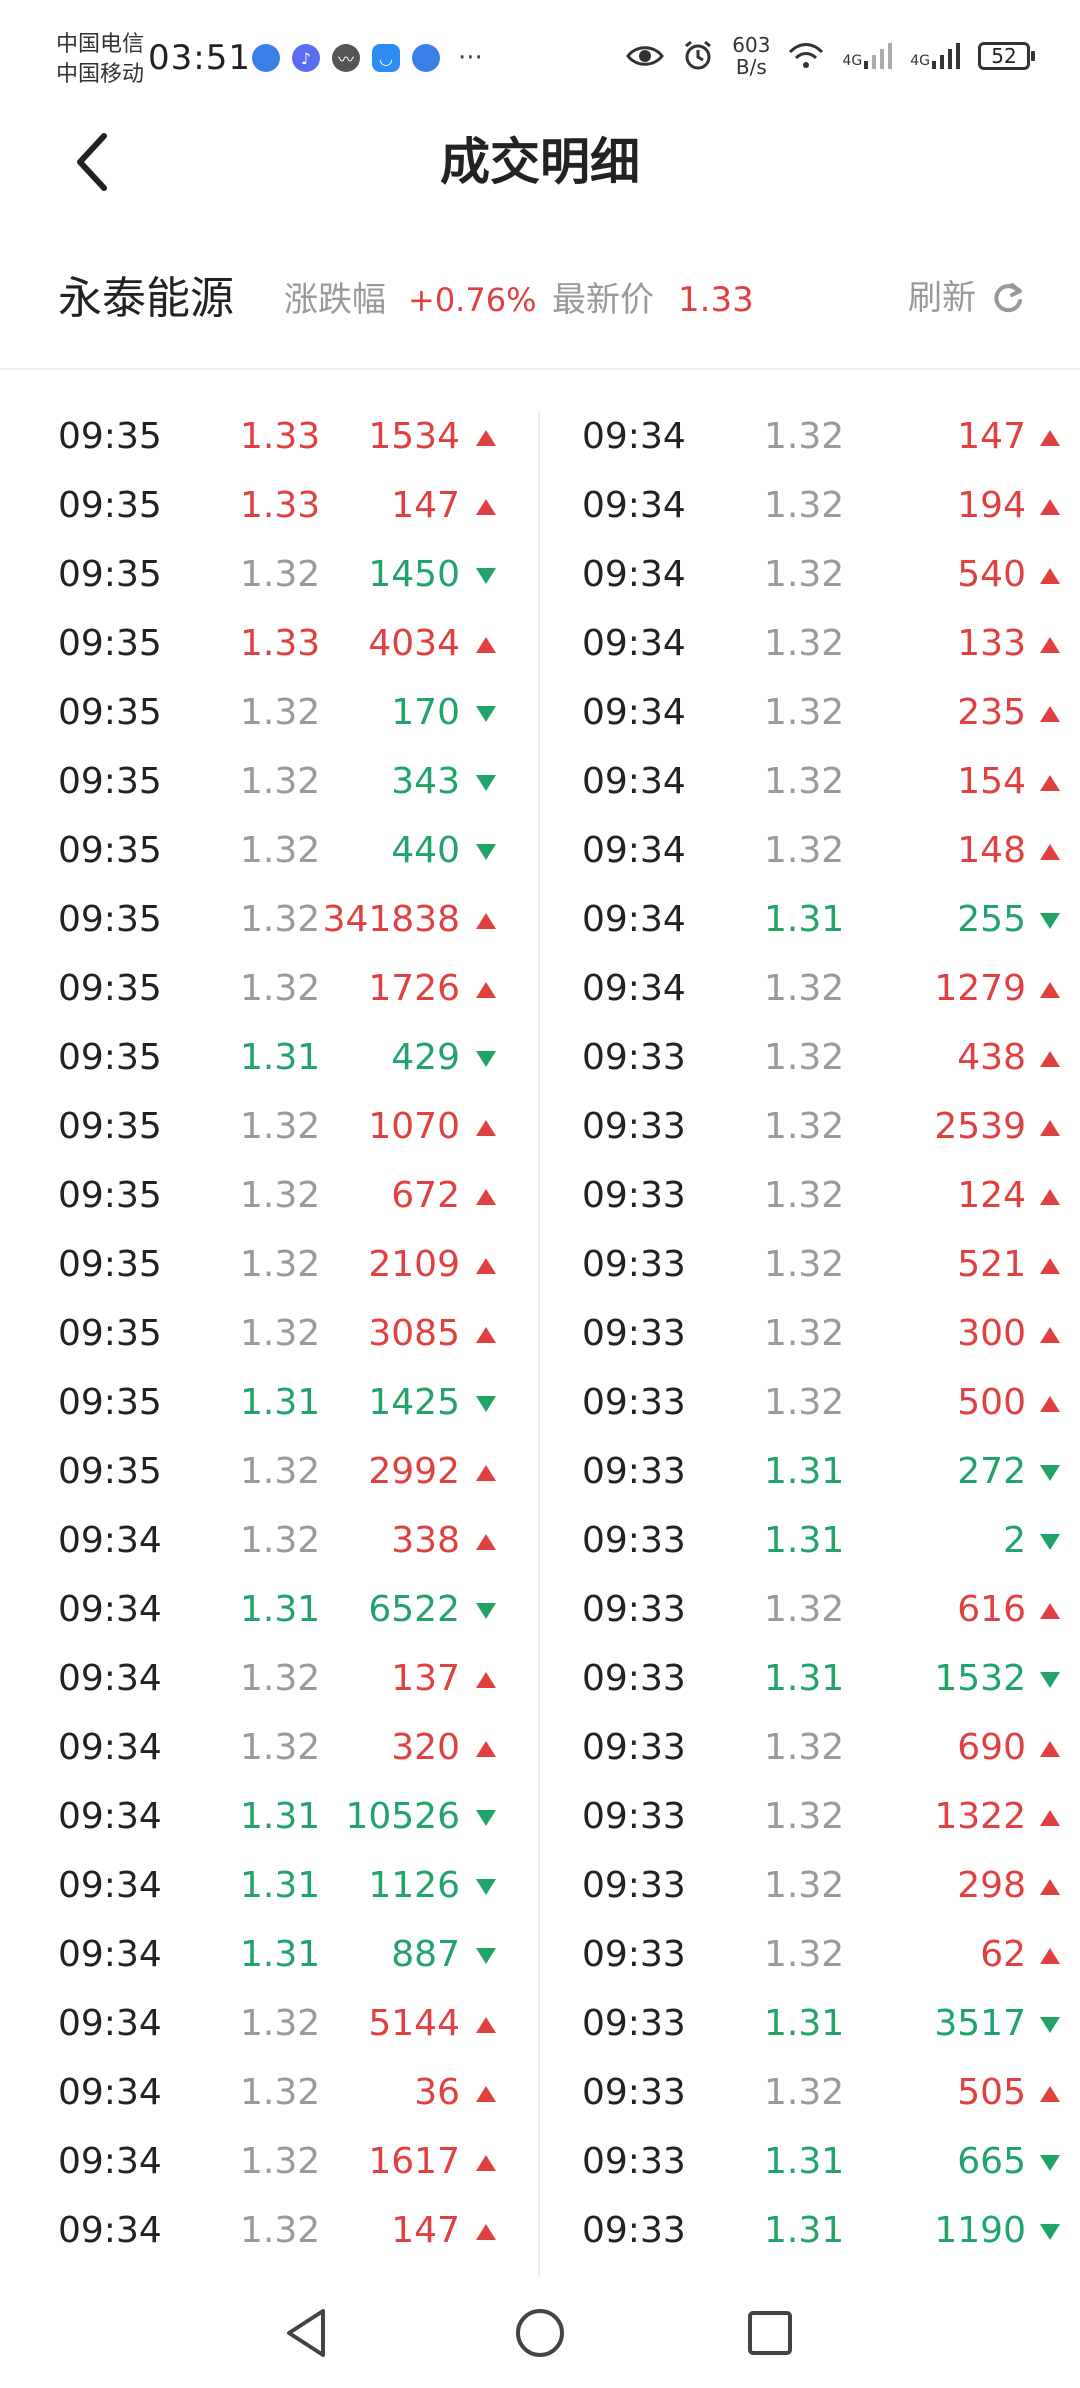  I want to click on trade-row: 09:35 1.31 429, so click(270, 1055).